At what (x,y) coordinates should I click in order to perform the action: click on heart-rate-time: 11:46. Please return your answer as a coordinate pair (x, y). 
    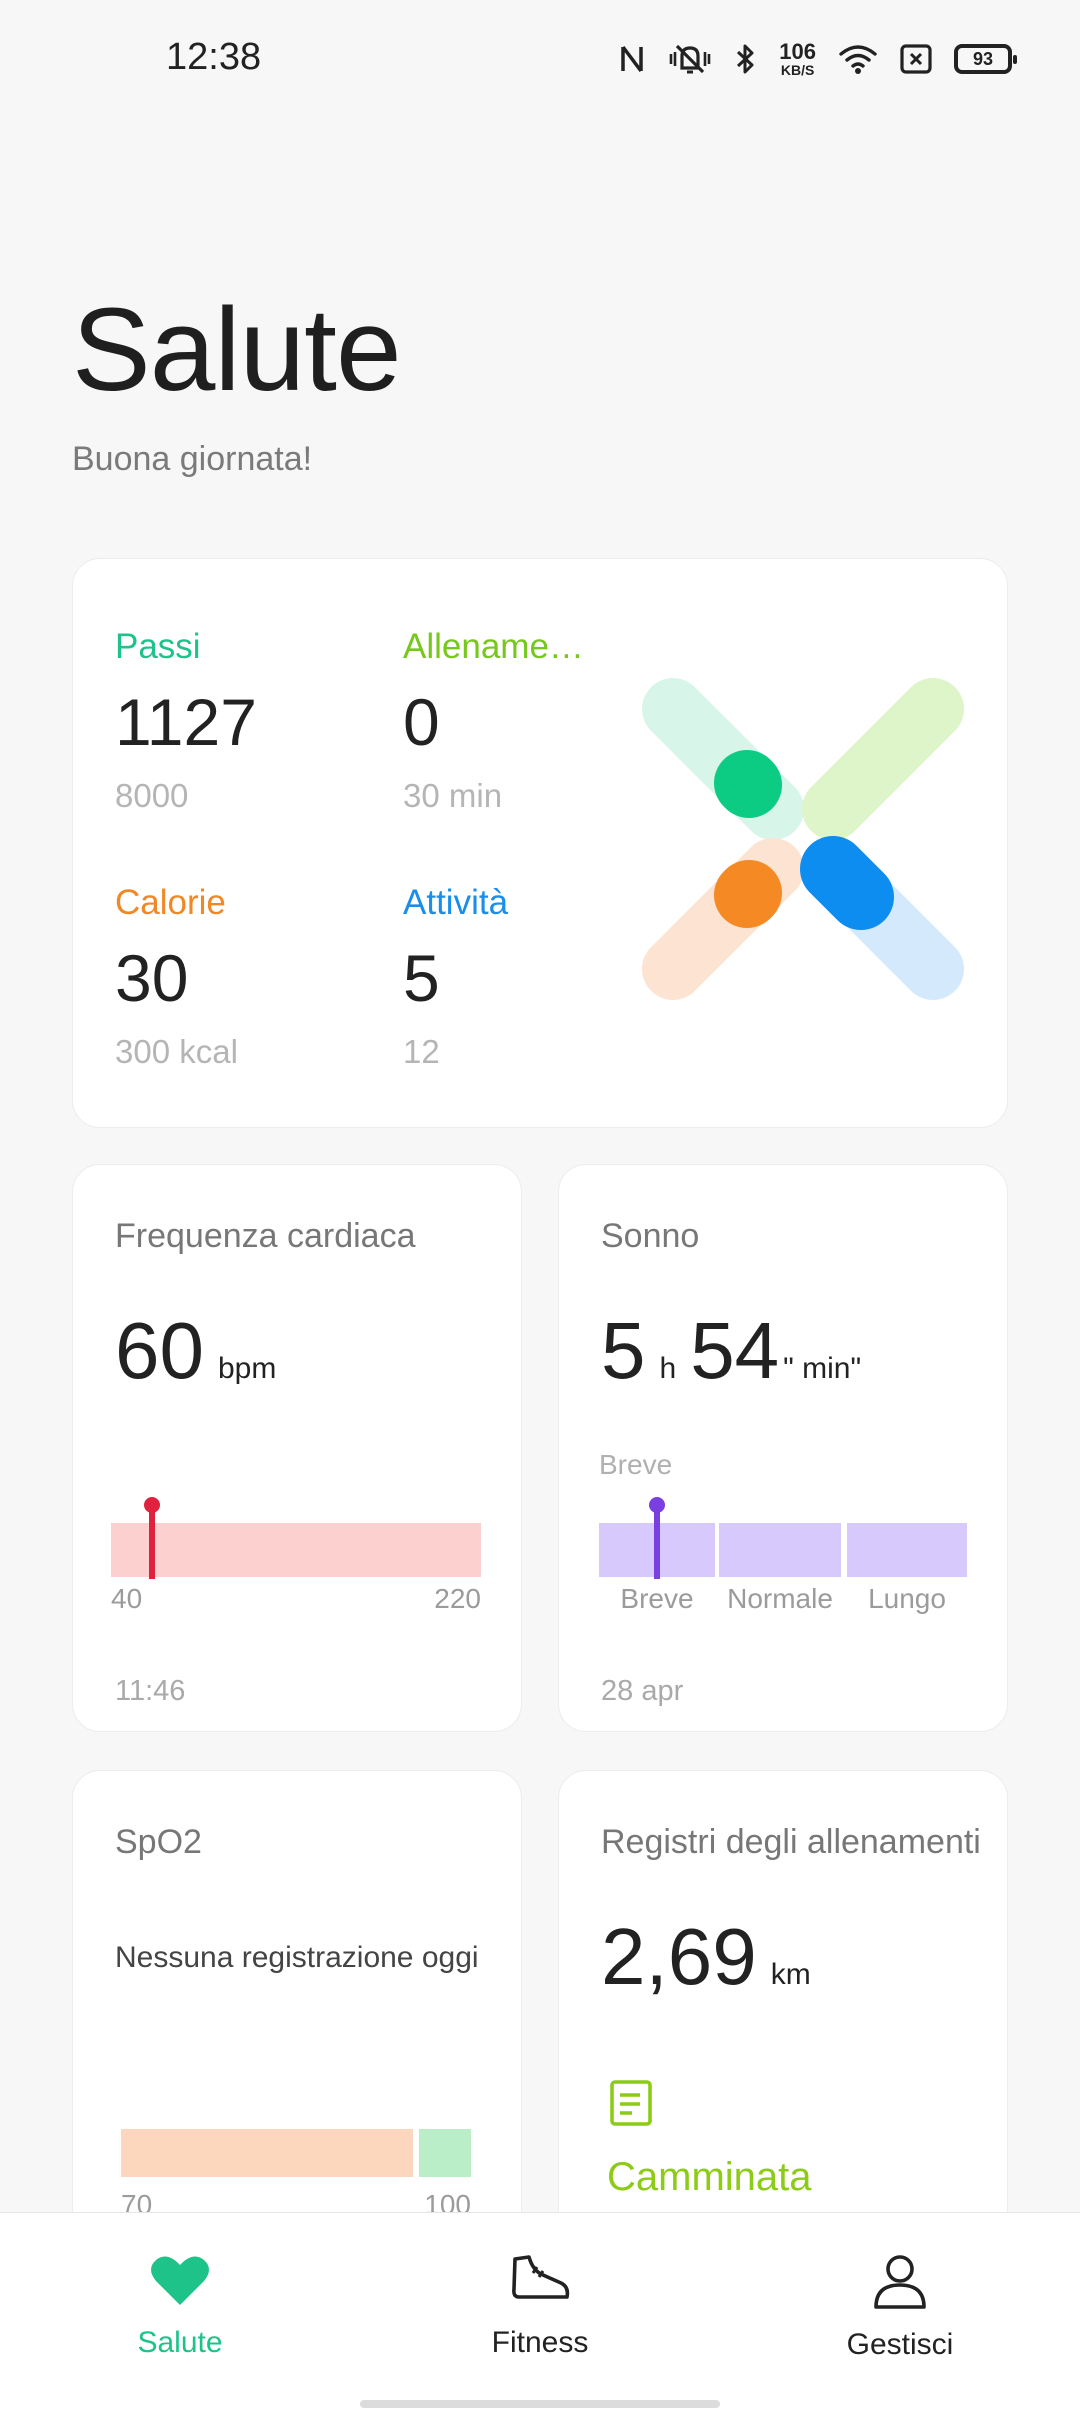
    Looking at the image, I should click on (150, 1691).